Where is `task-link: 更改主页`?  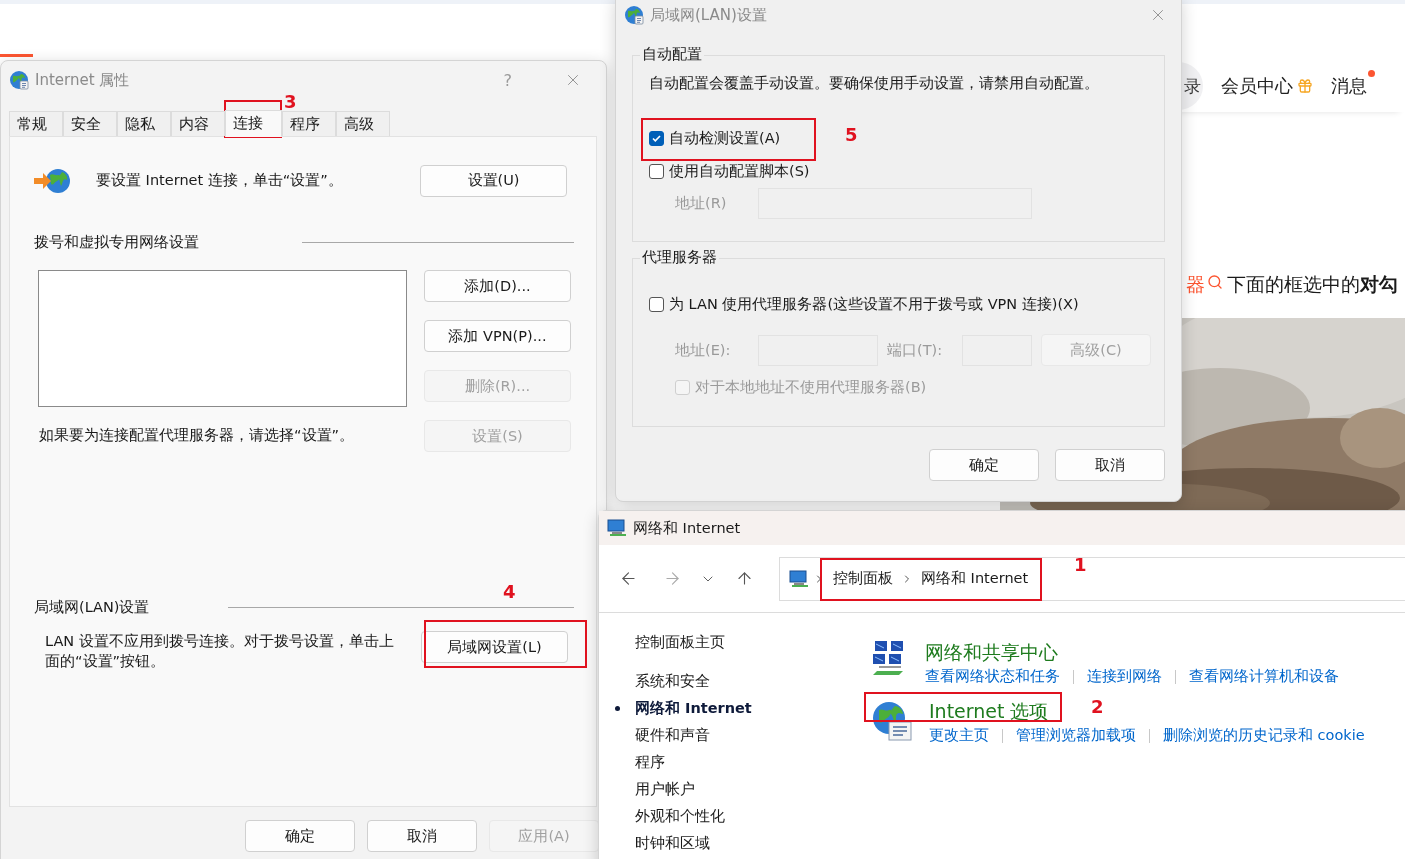 task-link: 更改主页 is located at coordinates (959, 735).